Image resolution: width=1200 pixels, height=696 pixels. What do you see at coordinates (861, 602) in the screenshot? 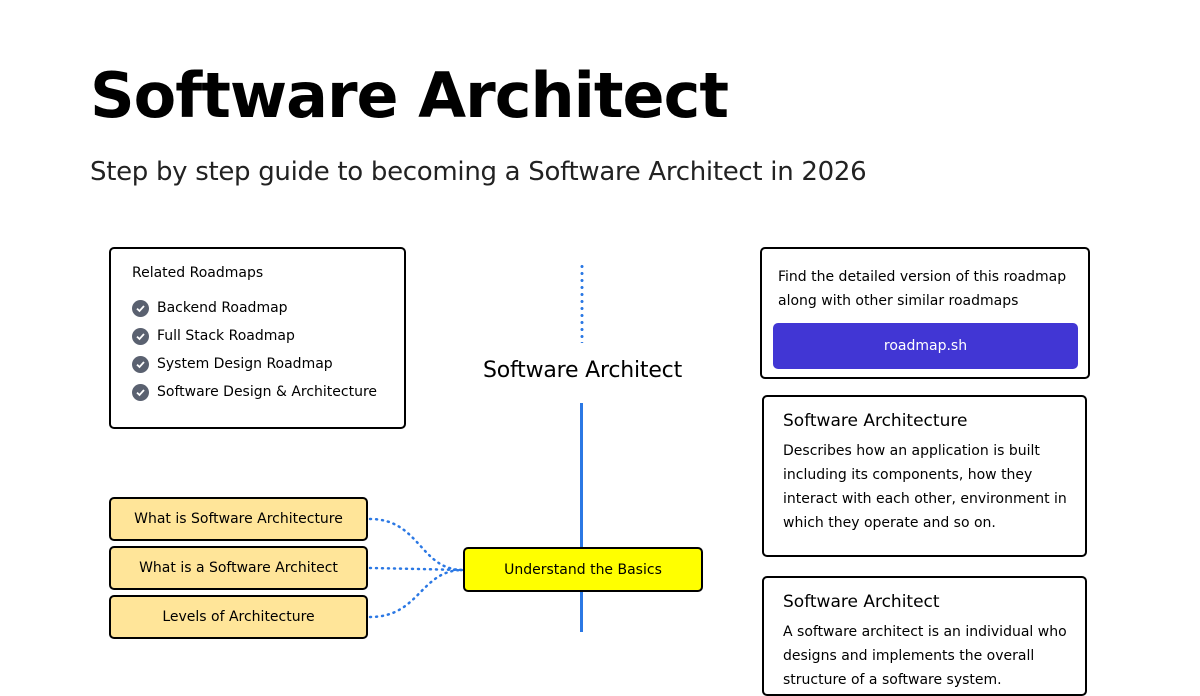
I see `description-title: Software Architect` at bounding box center [861, 602].